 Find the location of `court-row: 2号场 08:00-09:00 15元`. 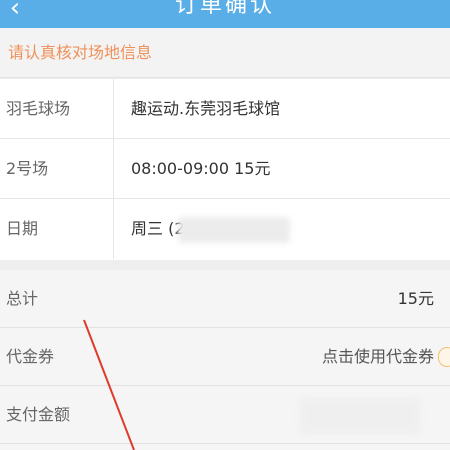

court-row: 2号场 08:00-09:00 15元 is located at coordinates (225, 169).